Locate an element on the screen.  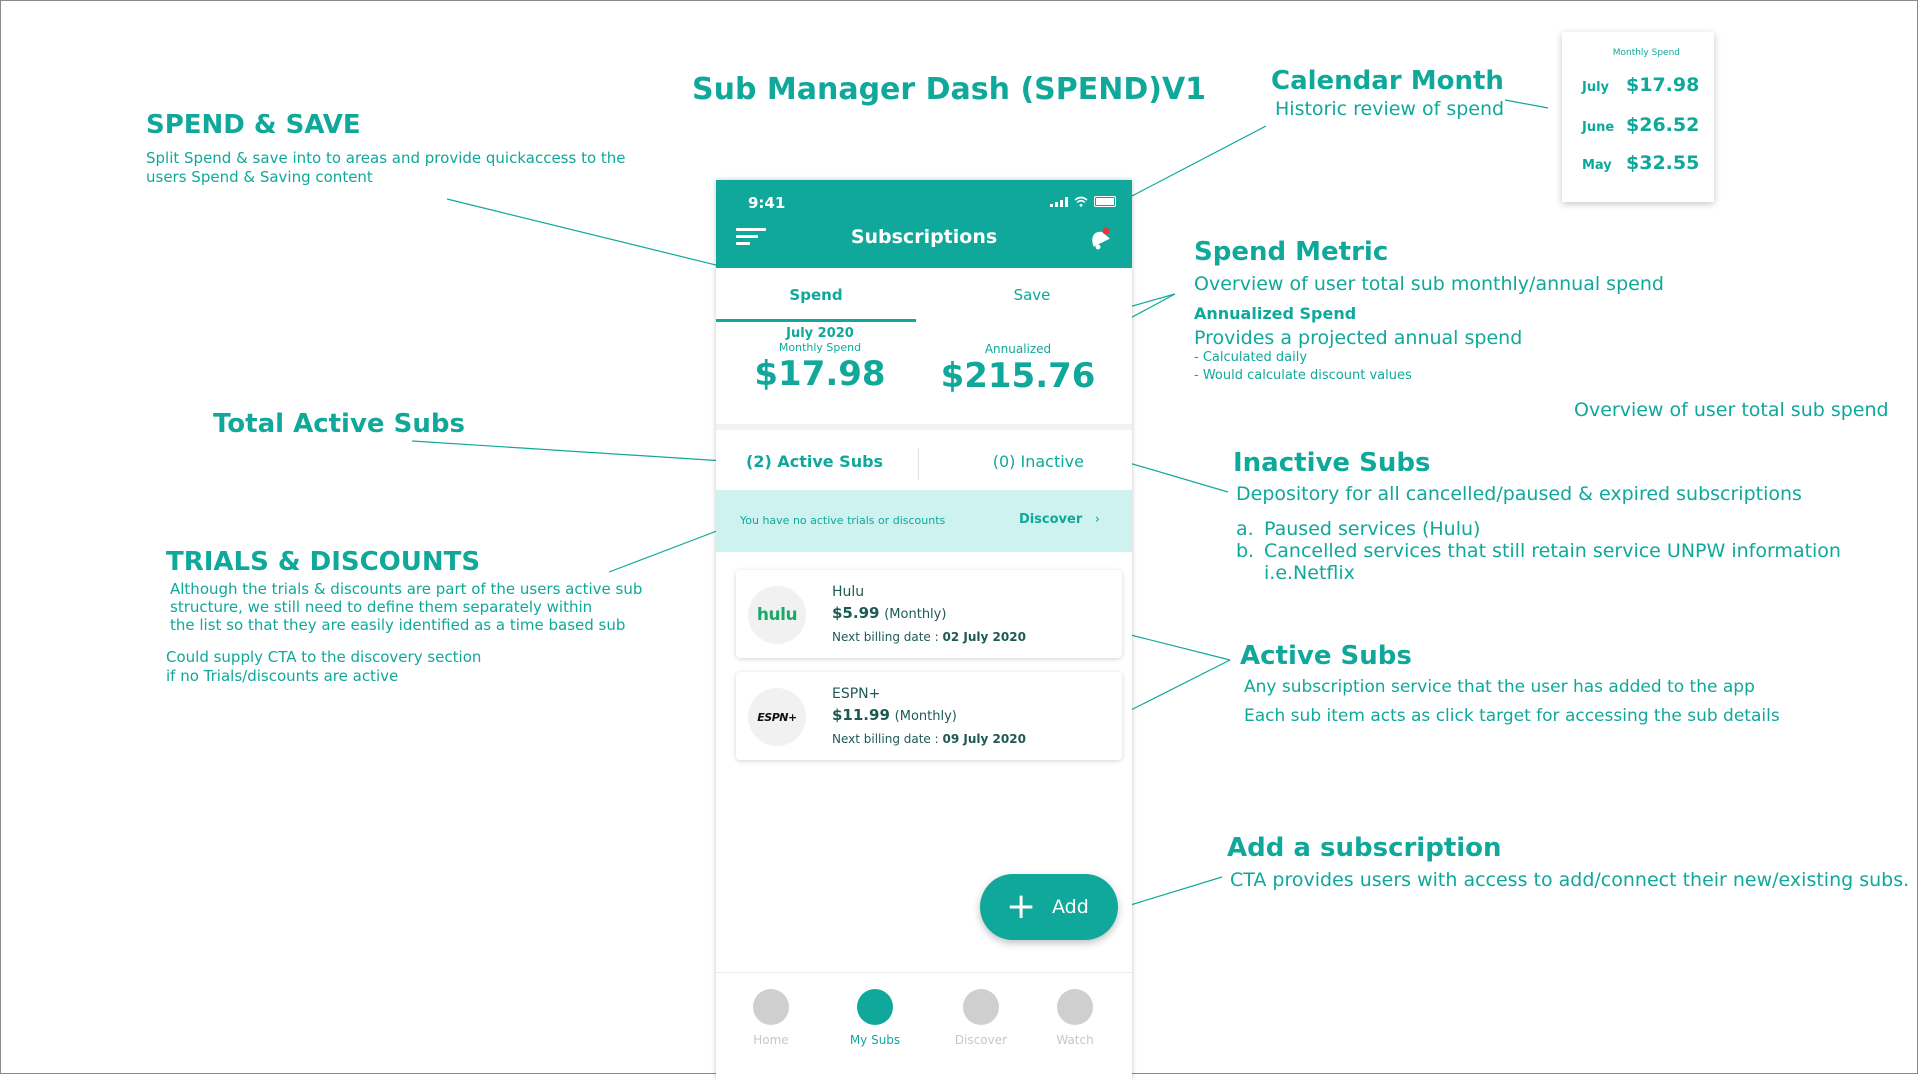
nav-item-home: Home is located at coordinates (771, 1018).